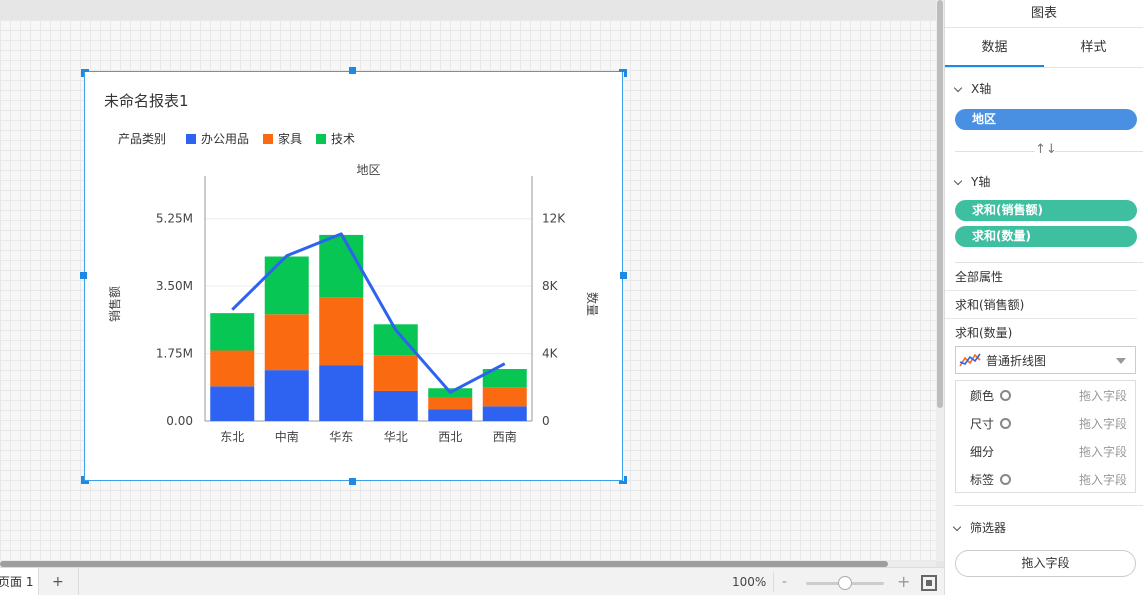 The width and height of the screenshot is (1143, 595). I want to click on filter-label: 筛选器, so click(988, 528).